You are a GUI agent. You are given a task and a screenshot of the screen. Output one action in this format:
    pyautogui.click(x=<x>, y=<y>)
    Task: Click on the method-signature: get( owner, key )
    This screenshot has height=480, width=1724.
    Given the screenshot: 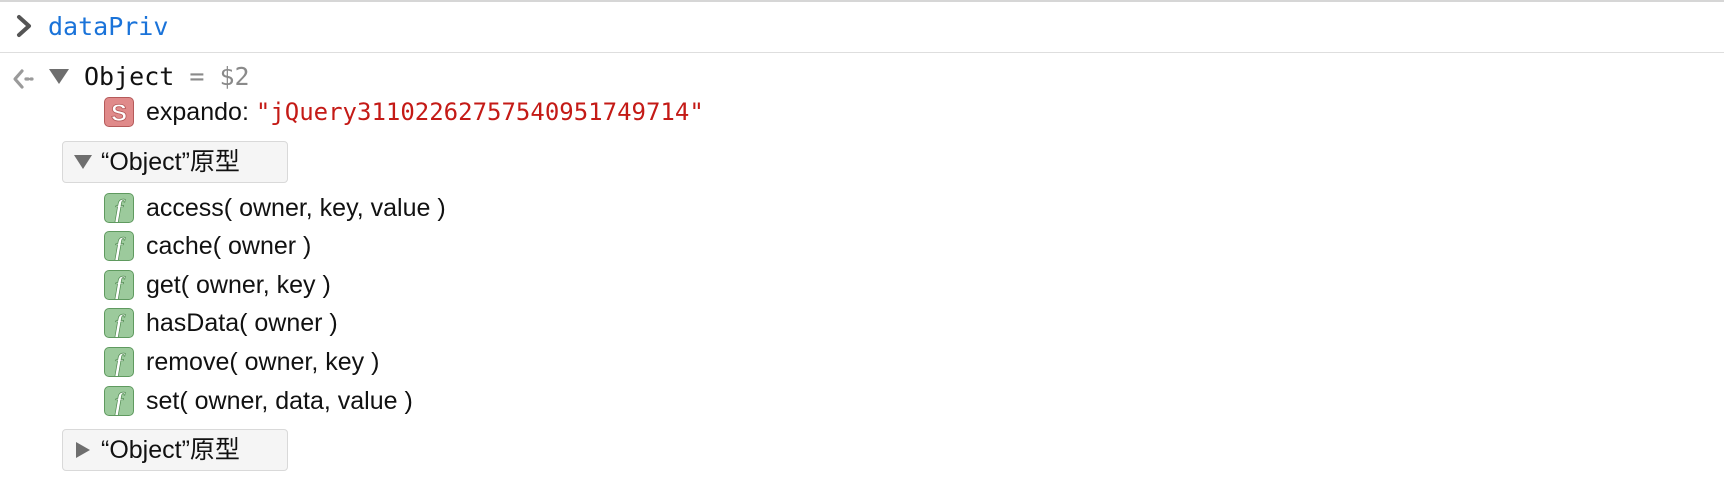 What is the action you would take?
    pyautogui.click(x=238, y=285)
    